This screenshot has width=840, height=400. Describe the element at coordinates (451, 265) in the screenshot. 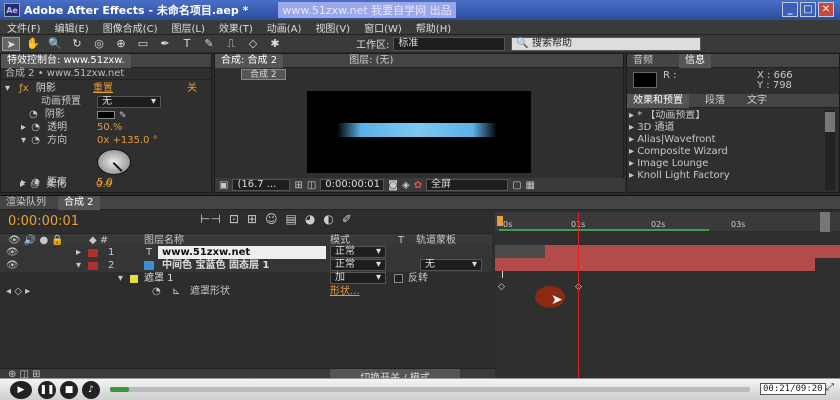

I see `track-matte-select: 无 ▾` at that location.